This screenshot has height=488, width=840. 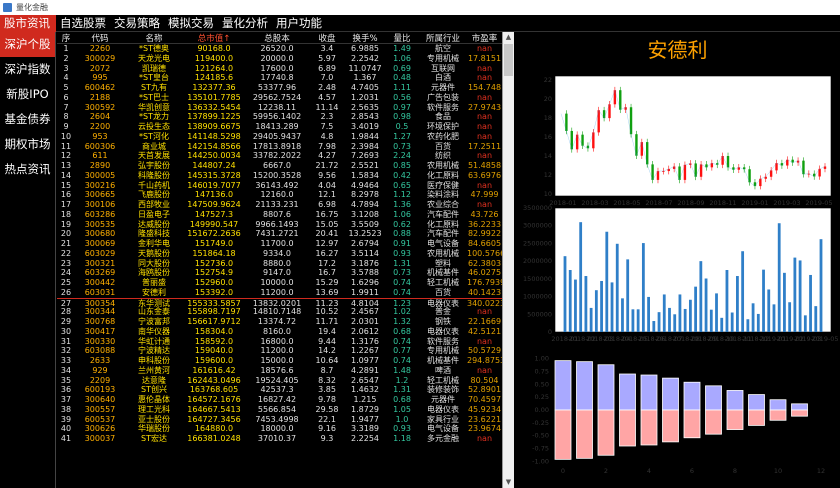 What do you see at coordinates (154, 243) in the screenshot?
I see `table-cell: 金利华电` at bounding box center [154, 243].